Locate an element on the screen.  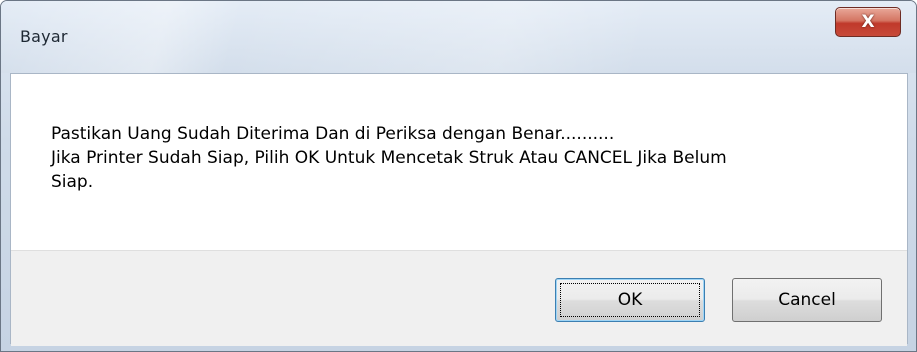
close-icon: X is located at coordinates (868, 22).